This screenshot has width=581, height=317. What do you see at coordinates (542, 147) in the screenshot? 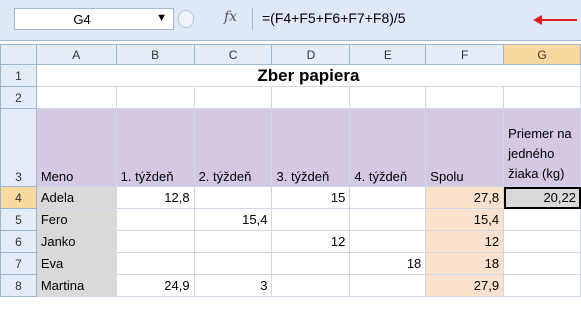
I see `header-priemer: Priemer na jedného žiaka (kg)` at bounding box center [542, 147].